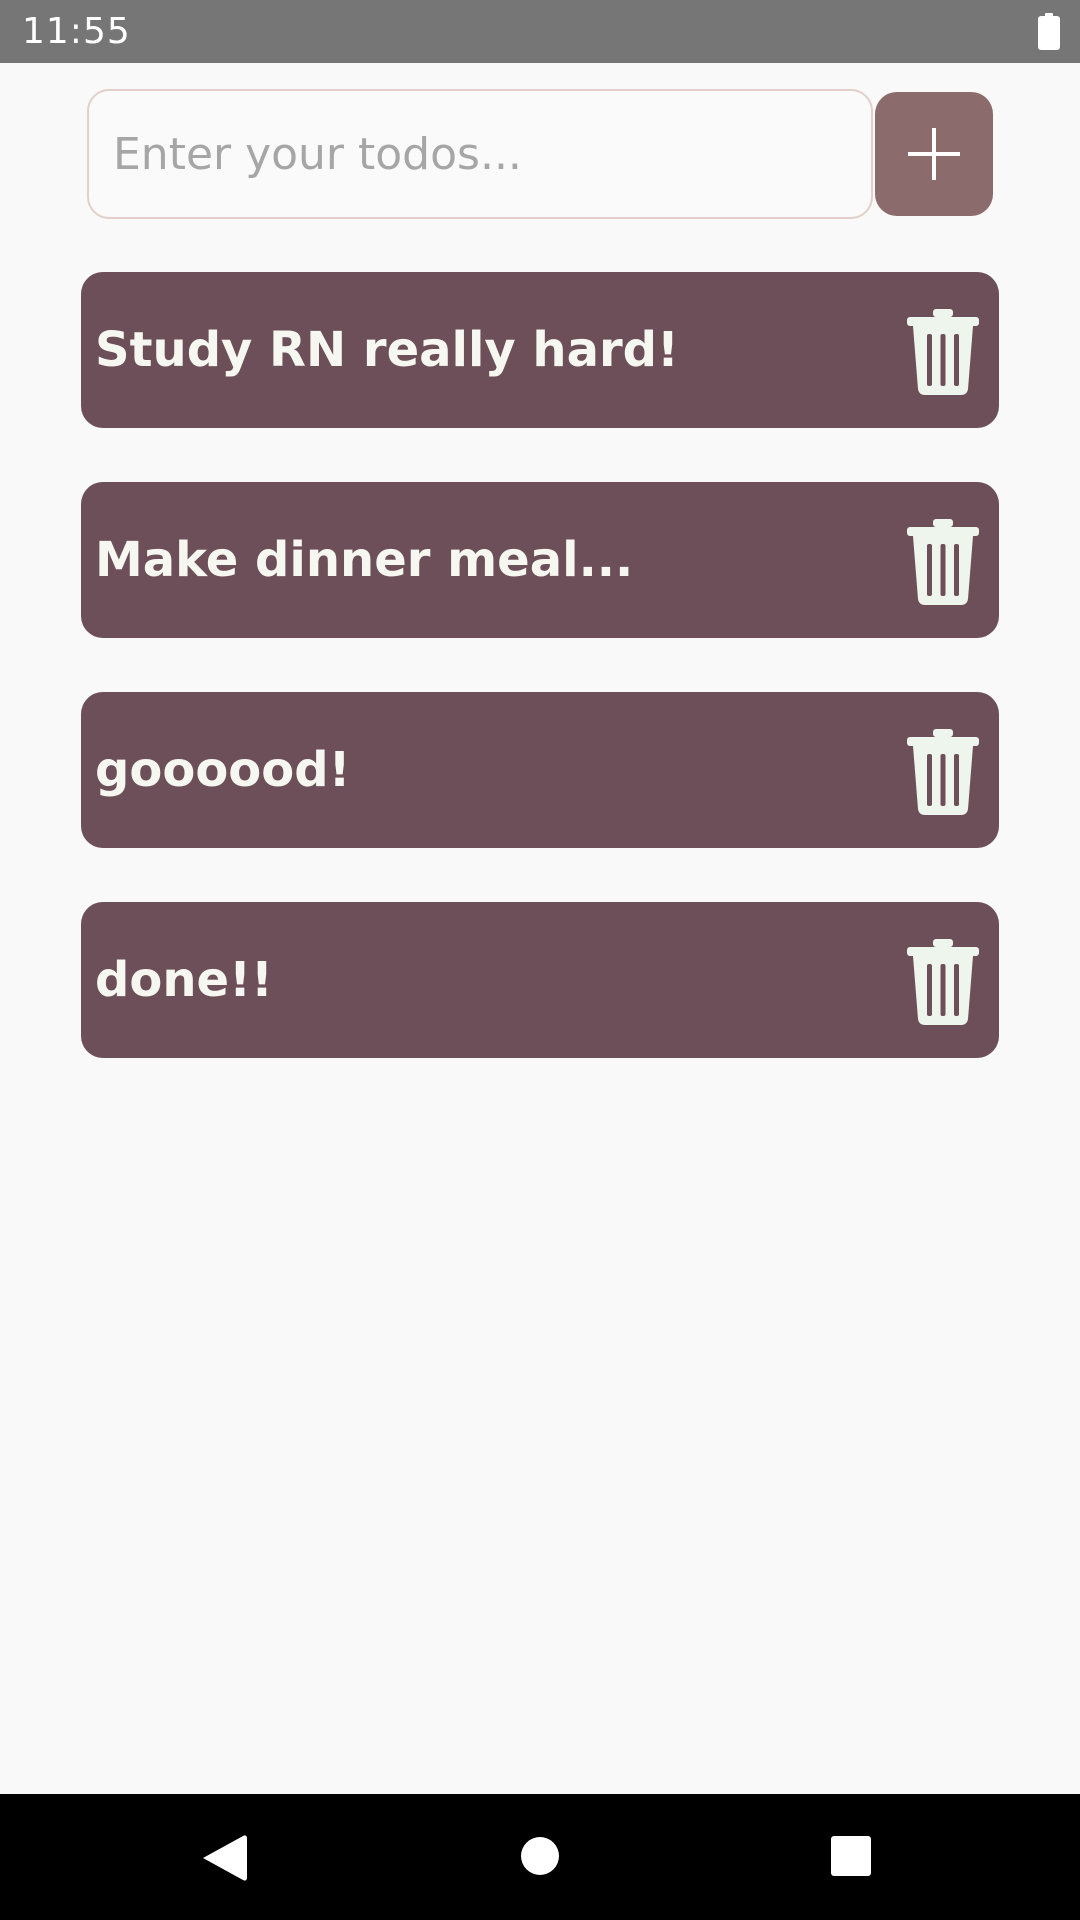  What do you see at coordinates (540, 31) in the screenshot?
I see `status-bar: 11:55` at bounding box center [540, 31].